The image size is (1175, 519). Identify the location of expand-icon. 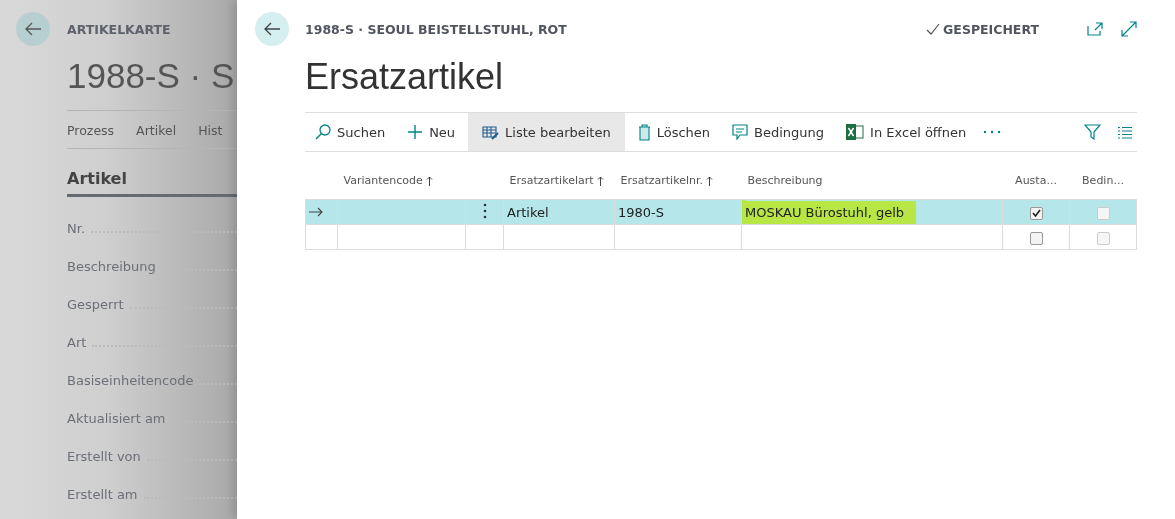
(1129, 29).